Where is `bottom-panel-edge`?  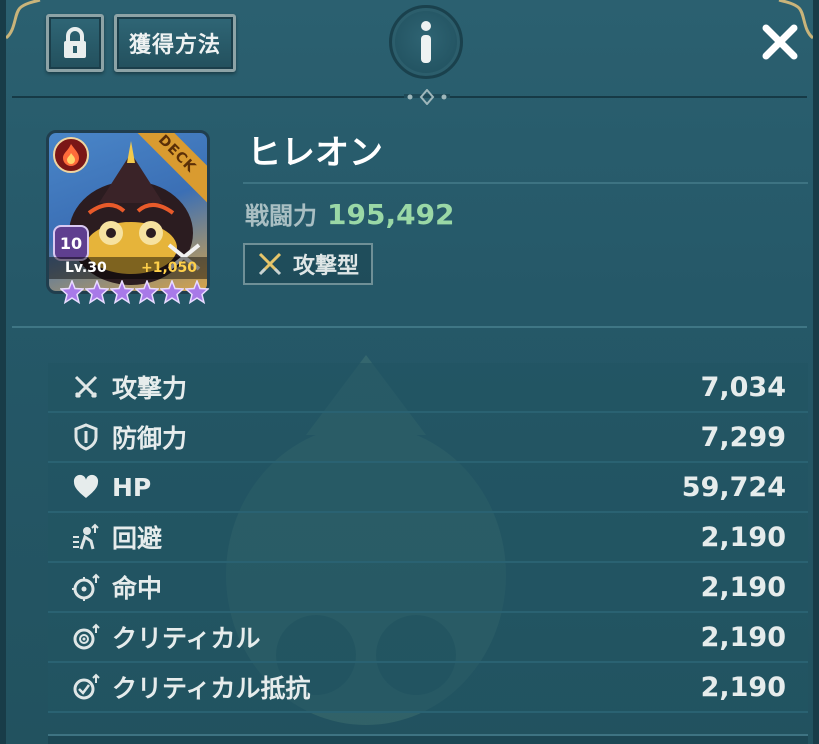
bottom-panel-edge is located at coordinates (428, 739).